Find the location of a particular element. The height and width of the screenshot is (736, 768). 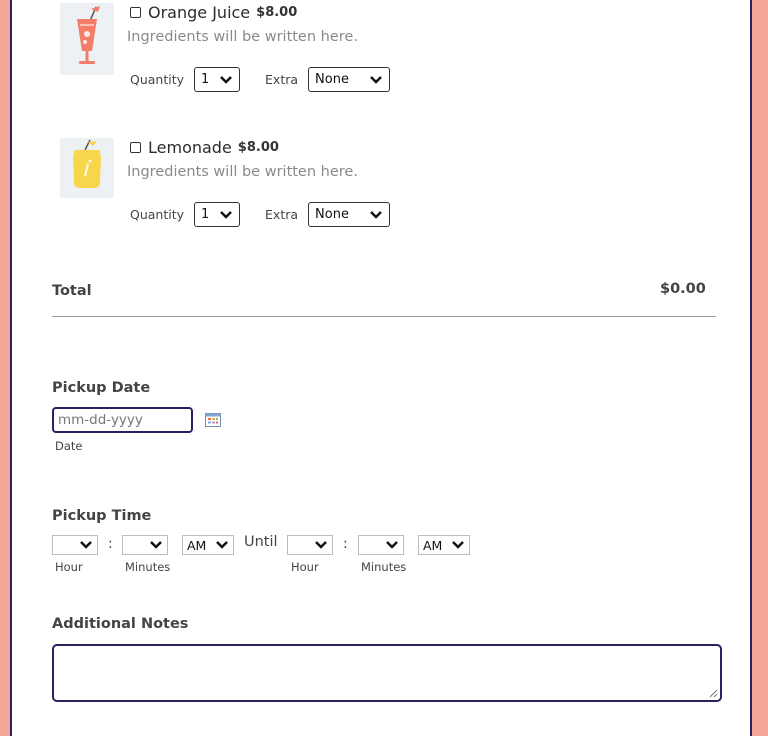

to-minutes-sublabel: Minutes is located at coordinates (384, 567).